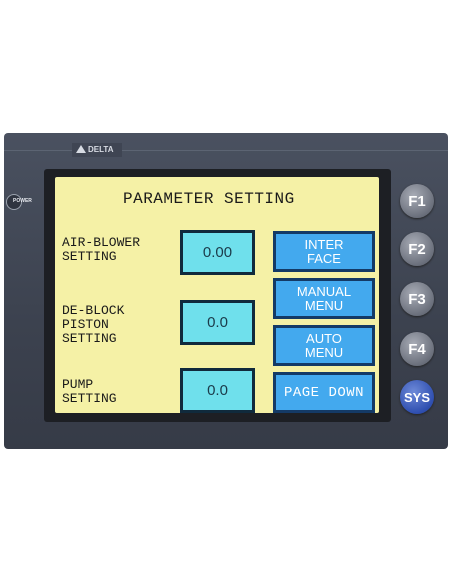 The height and width of the screenshot is (584, 452). What do you see at coordinates (217, 322) in the screenshot?
I see `de-block-piston-value-field: 0.0` at bounding box center [217, 322].